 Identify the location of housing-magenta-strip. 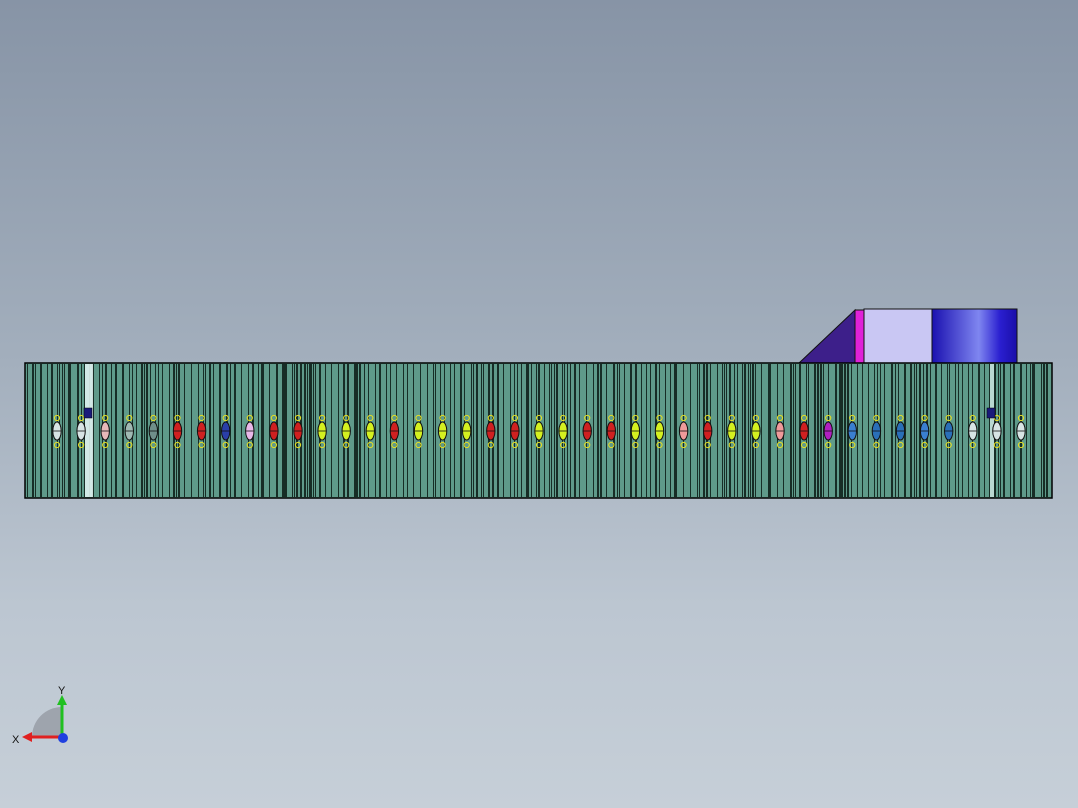
(859, 337).